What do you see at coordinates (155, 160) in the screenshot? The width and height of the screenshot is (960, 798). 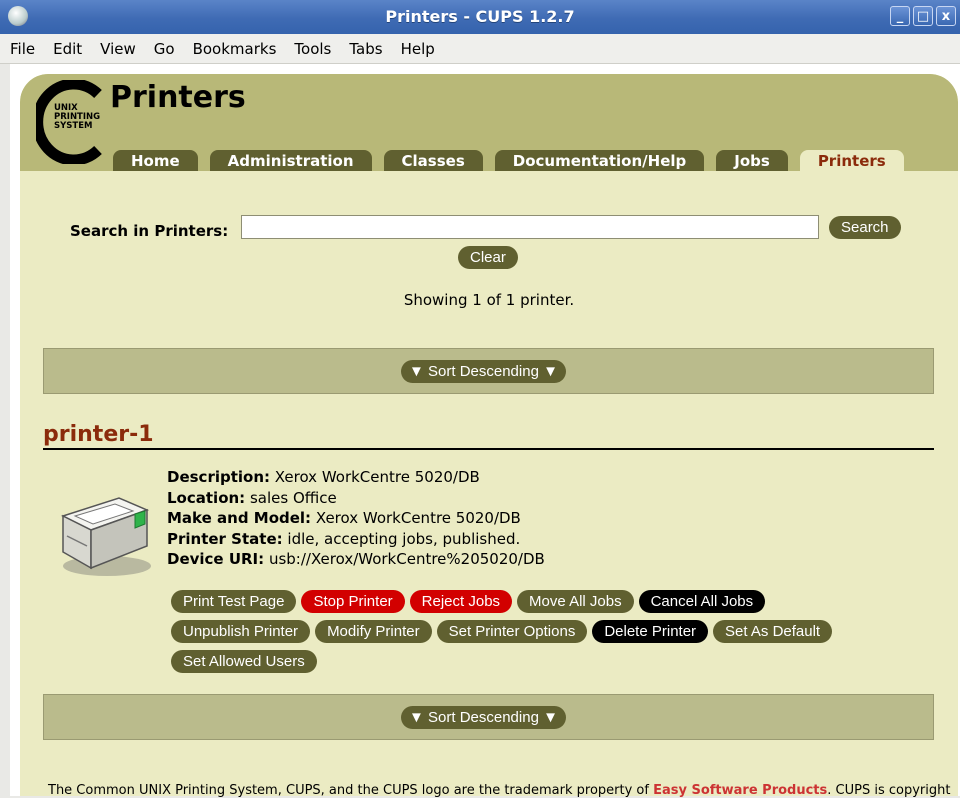 I see `tab-home: Home` at bounding box center [155, 160].